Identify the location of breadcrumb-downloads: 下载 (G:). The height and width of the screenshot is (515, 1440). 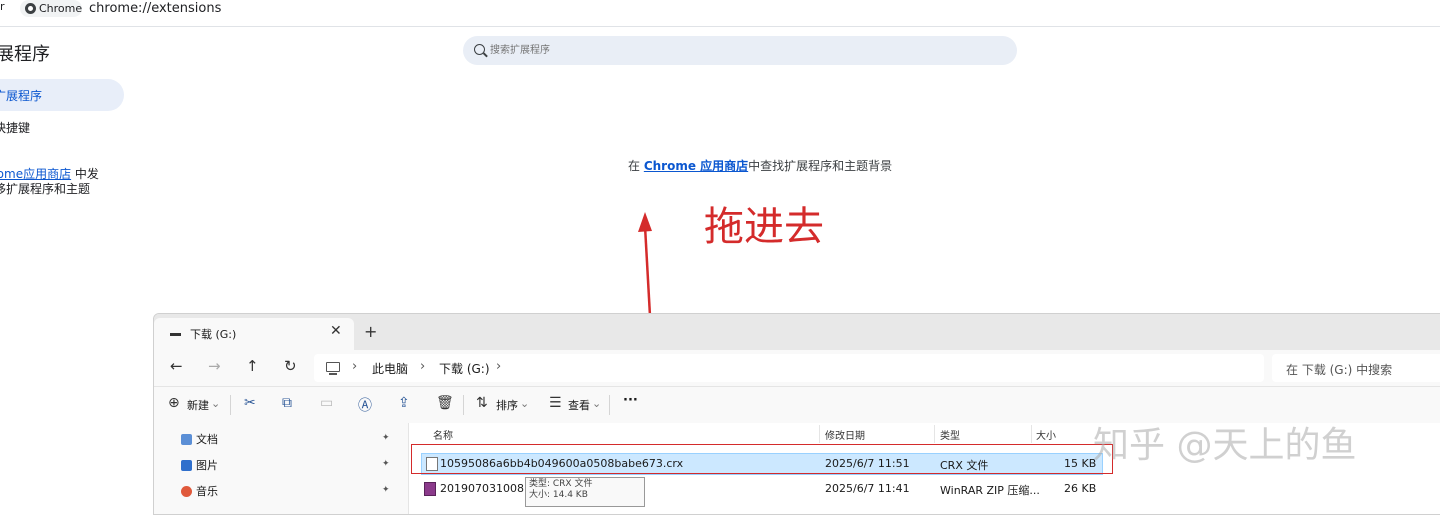
(464, 368).